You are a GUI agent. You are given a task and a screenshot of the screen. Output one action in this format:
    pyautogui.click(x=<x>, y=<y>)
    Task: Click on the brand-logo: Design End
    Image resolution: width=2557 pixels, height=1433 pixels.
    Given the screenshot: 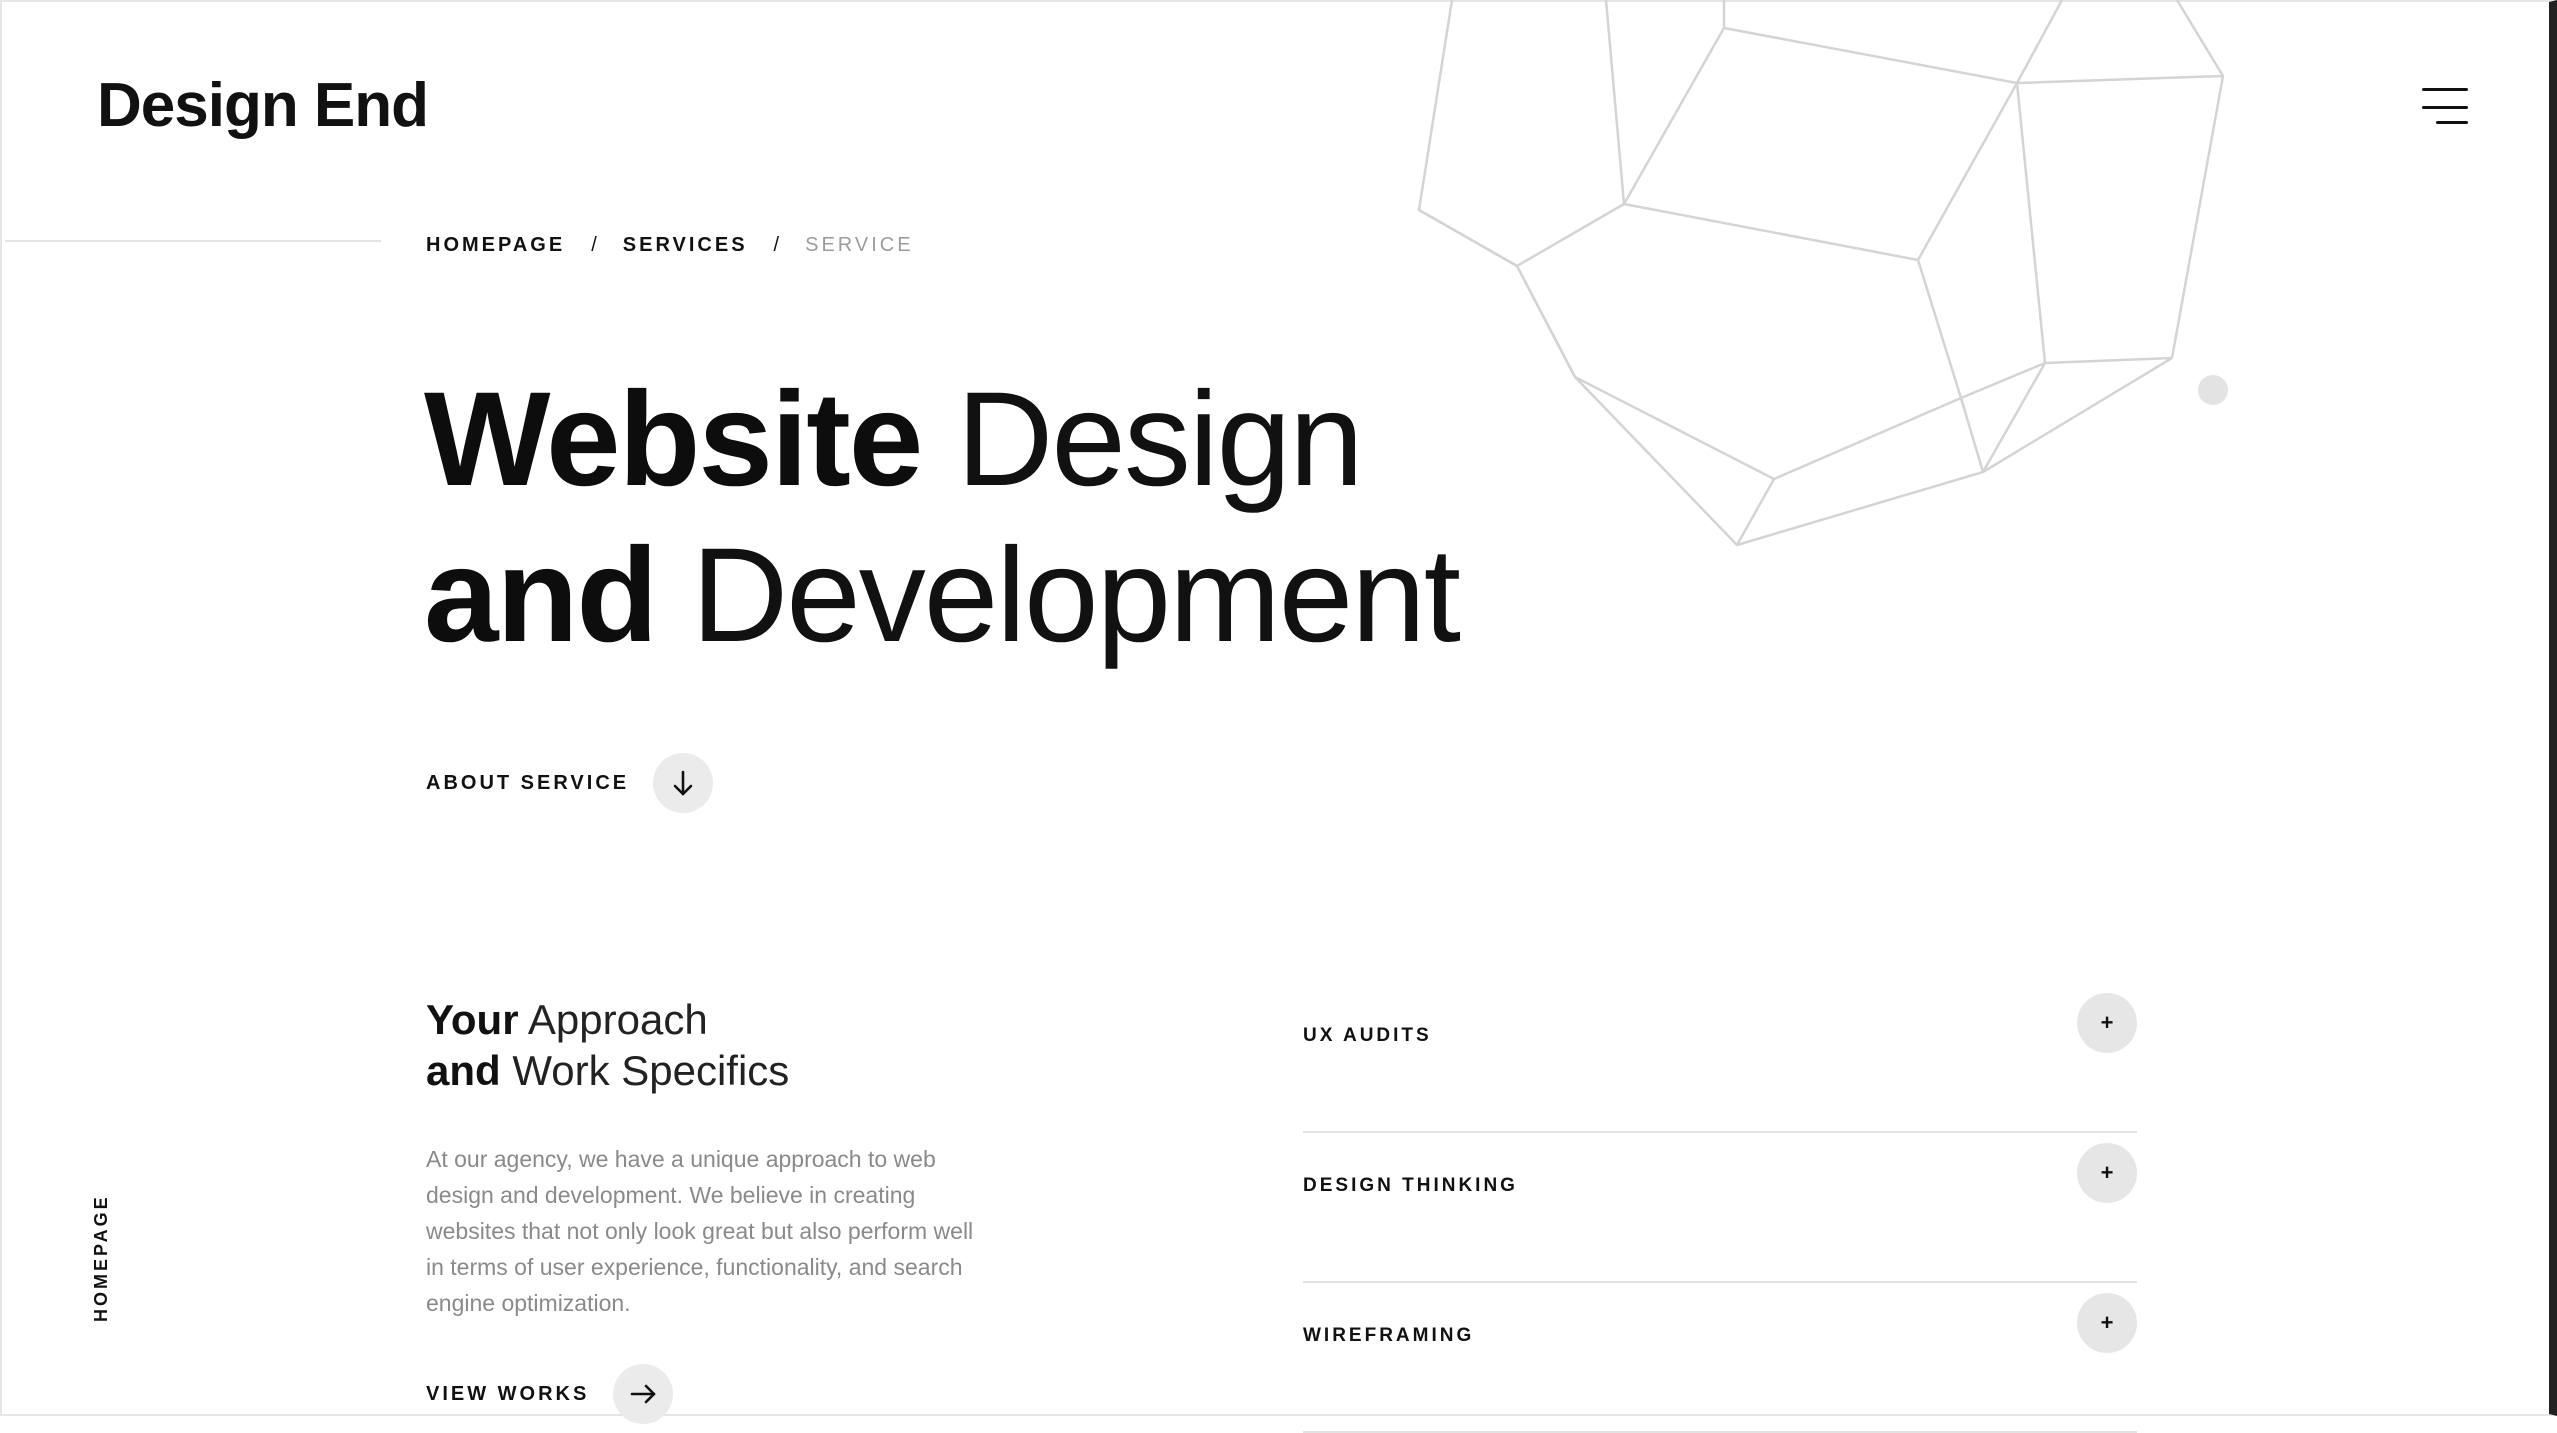 What is the action you would take?
    pyautogui.click(x=263, y=105)
    